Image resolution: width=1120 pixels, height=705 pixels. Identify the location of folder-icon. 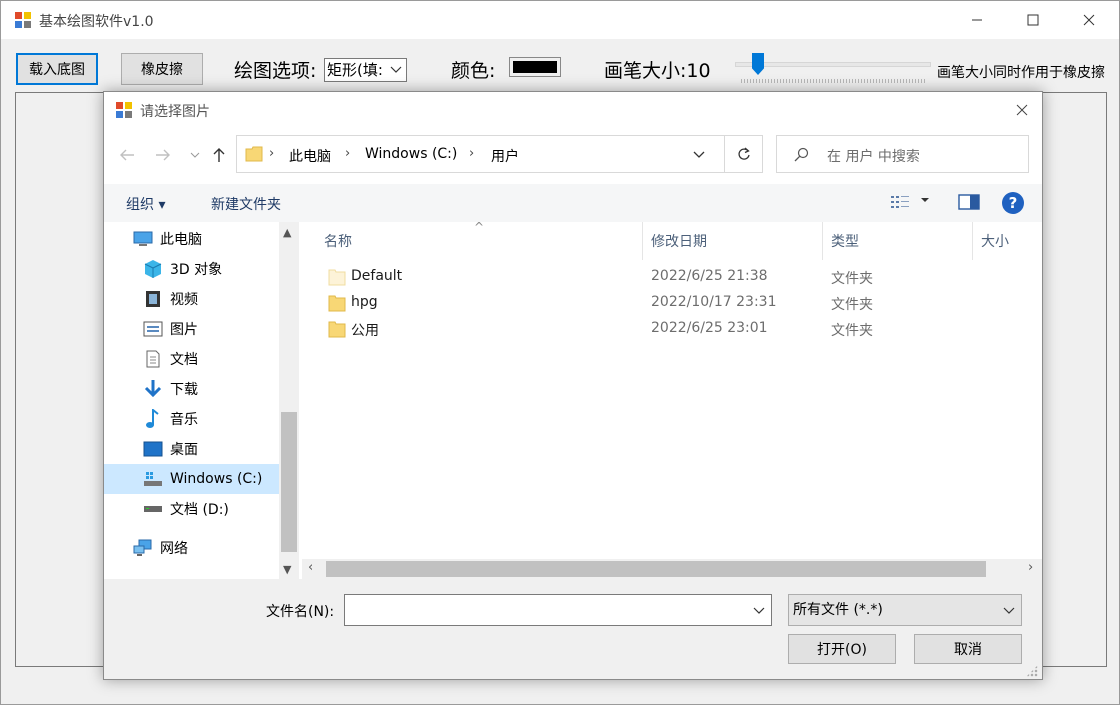
(337, 329).